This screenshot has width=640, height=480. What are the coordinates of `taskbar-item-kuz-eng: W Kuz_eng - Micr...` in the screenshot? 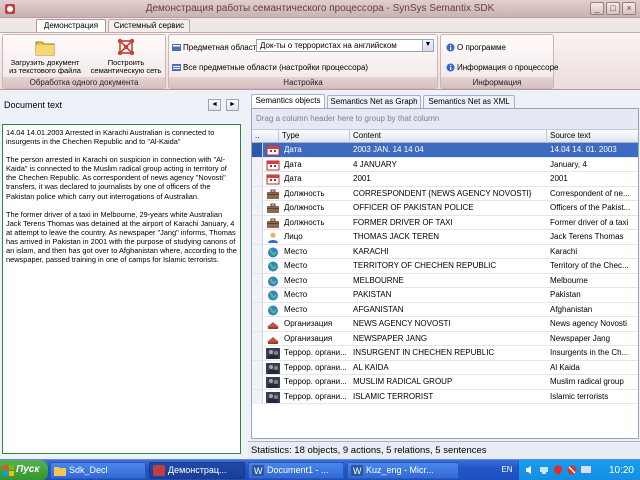 It's located at (403, 470).